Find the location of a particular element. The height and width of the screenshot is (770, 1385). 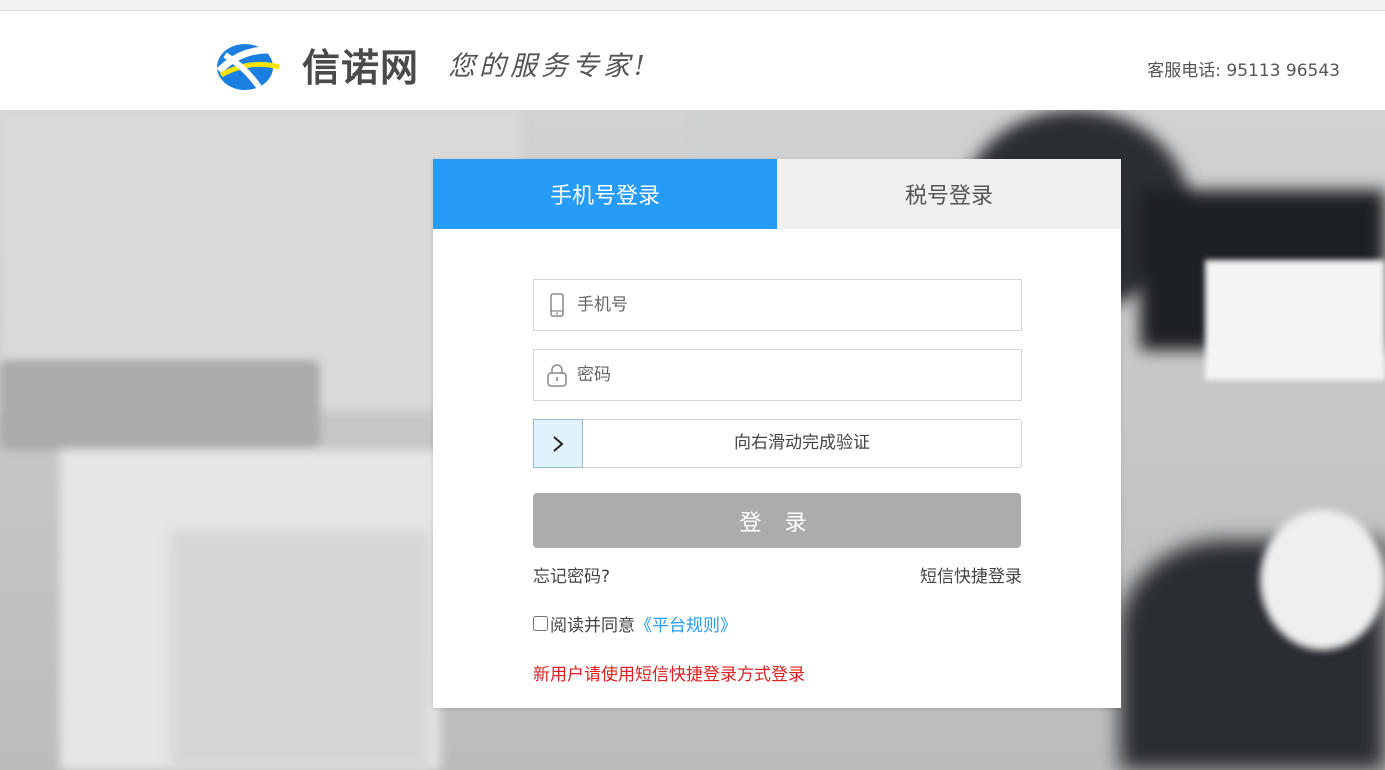

slider-handle is located at coordinates (558, 443).